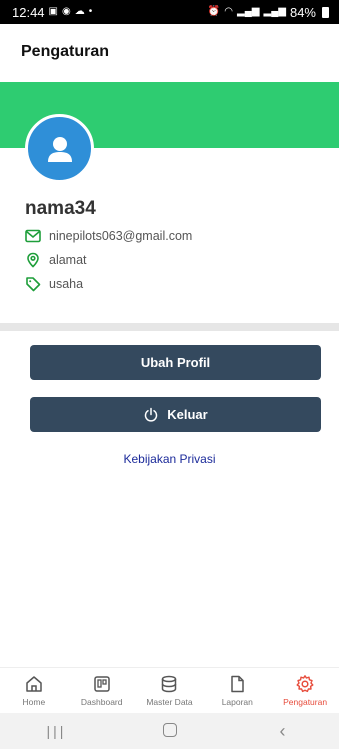 This screenshot has height=749, width=339. I want to click on logout-label: Keluar, so click(187, 414).